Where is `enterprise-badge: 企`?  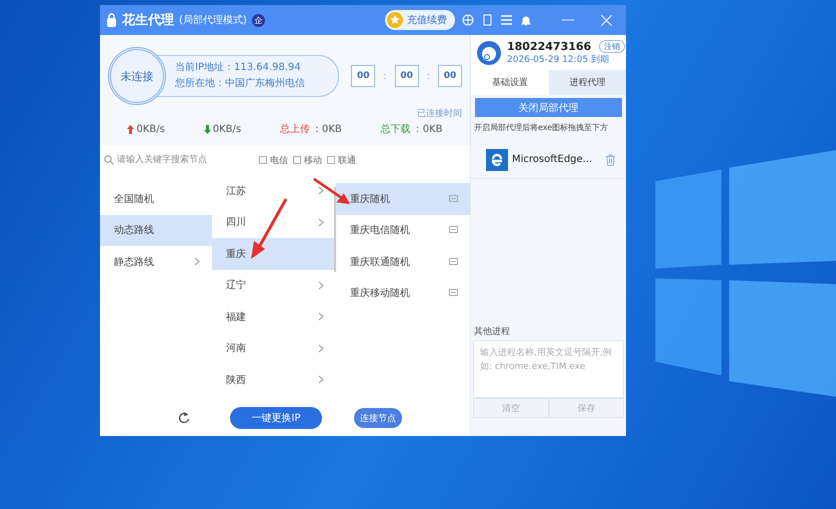 enterprise-badge: 企 is located at coordinates (258, 20).